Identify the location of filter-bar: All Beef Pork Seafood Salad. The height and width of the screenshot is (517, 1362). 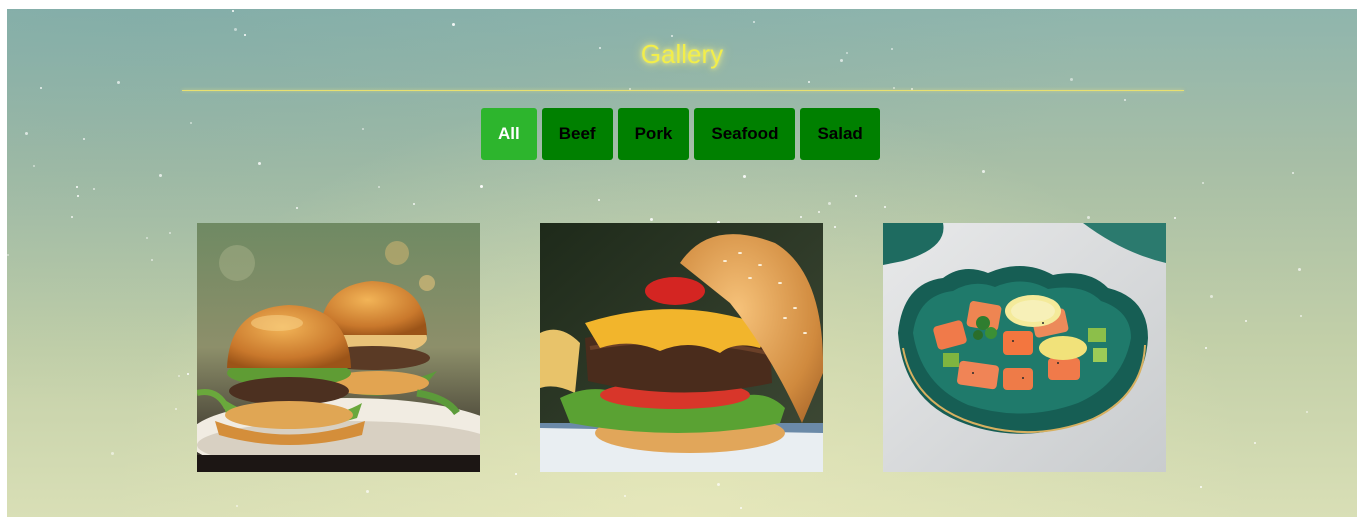
(680, 134).